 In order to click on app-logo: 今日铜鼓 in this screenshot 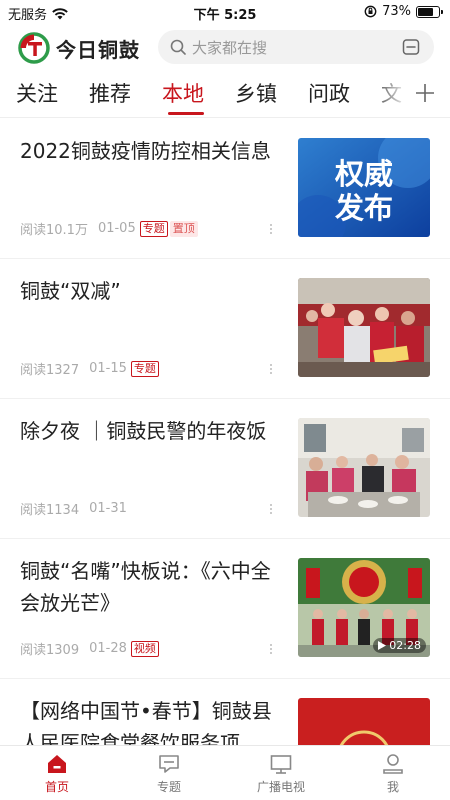, I will do `click(79, 48)`.